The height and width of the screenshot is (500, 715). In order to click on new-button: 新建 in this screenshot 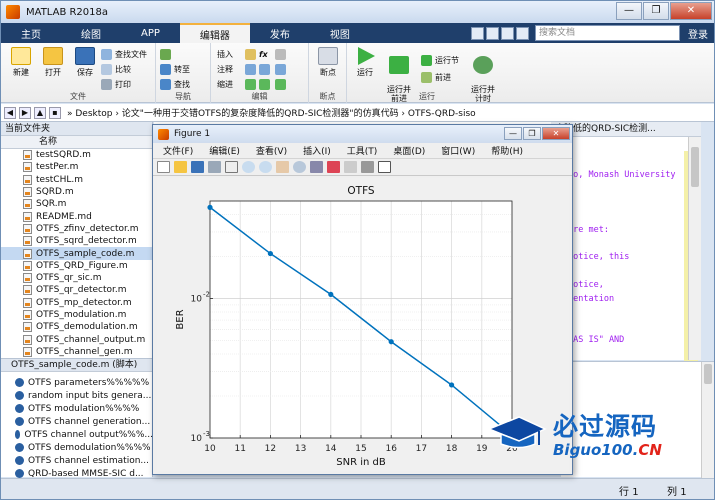, I will do `click(21, 62)`.